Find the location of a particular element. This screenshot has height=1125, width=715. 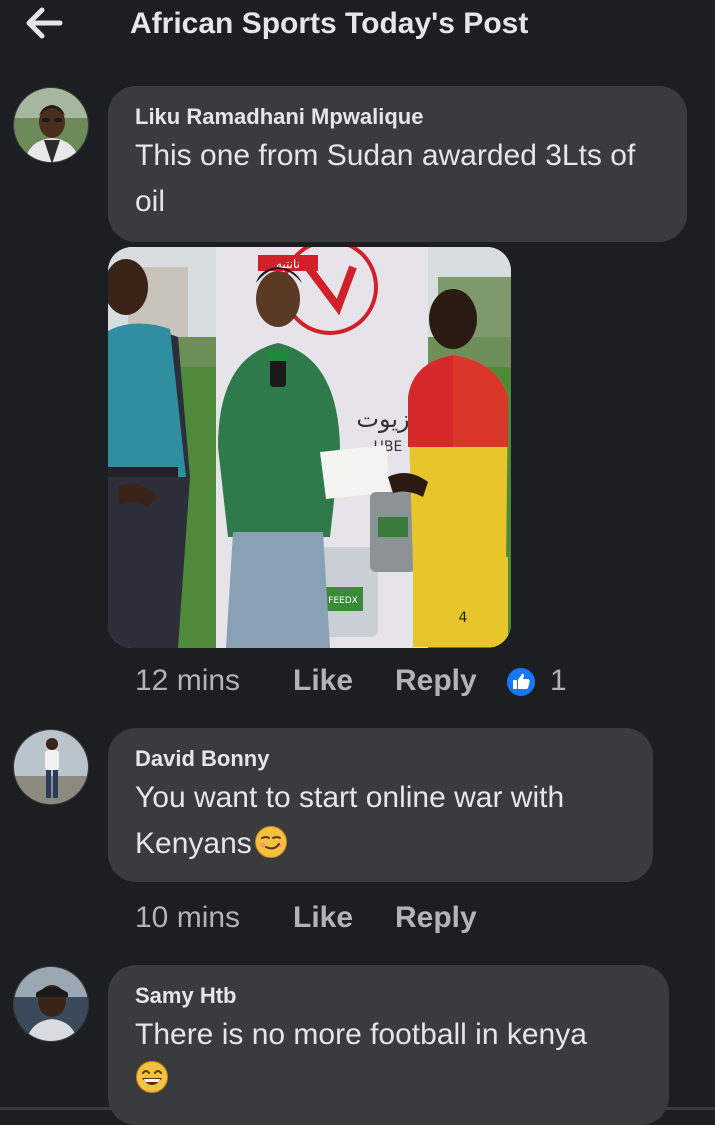

jersey-number: 4 is located at coordinates (463, 618).